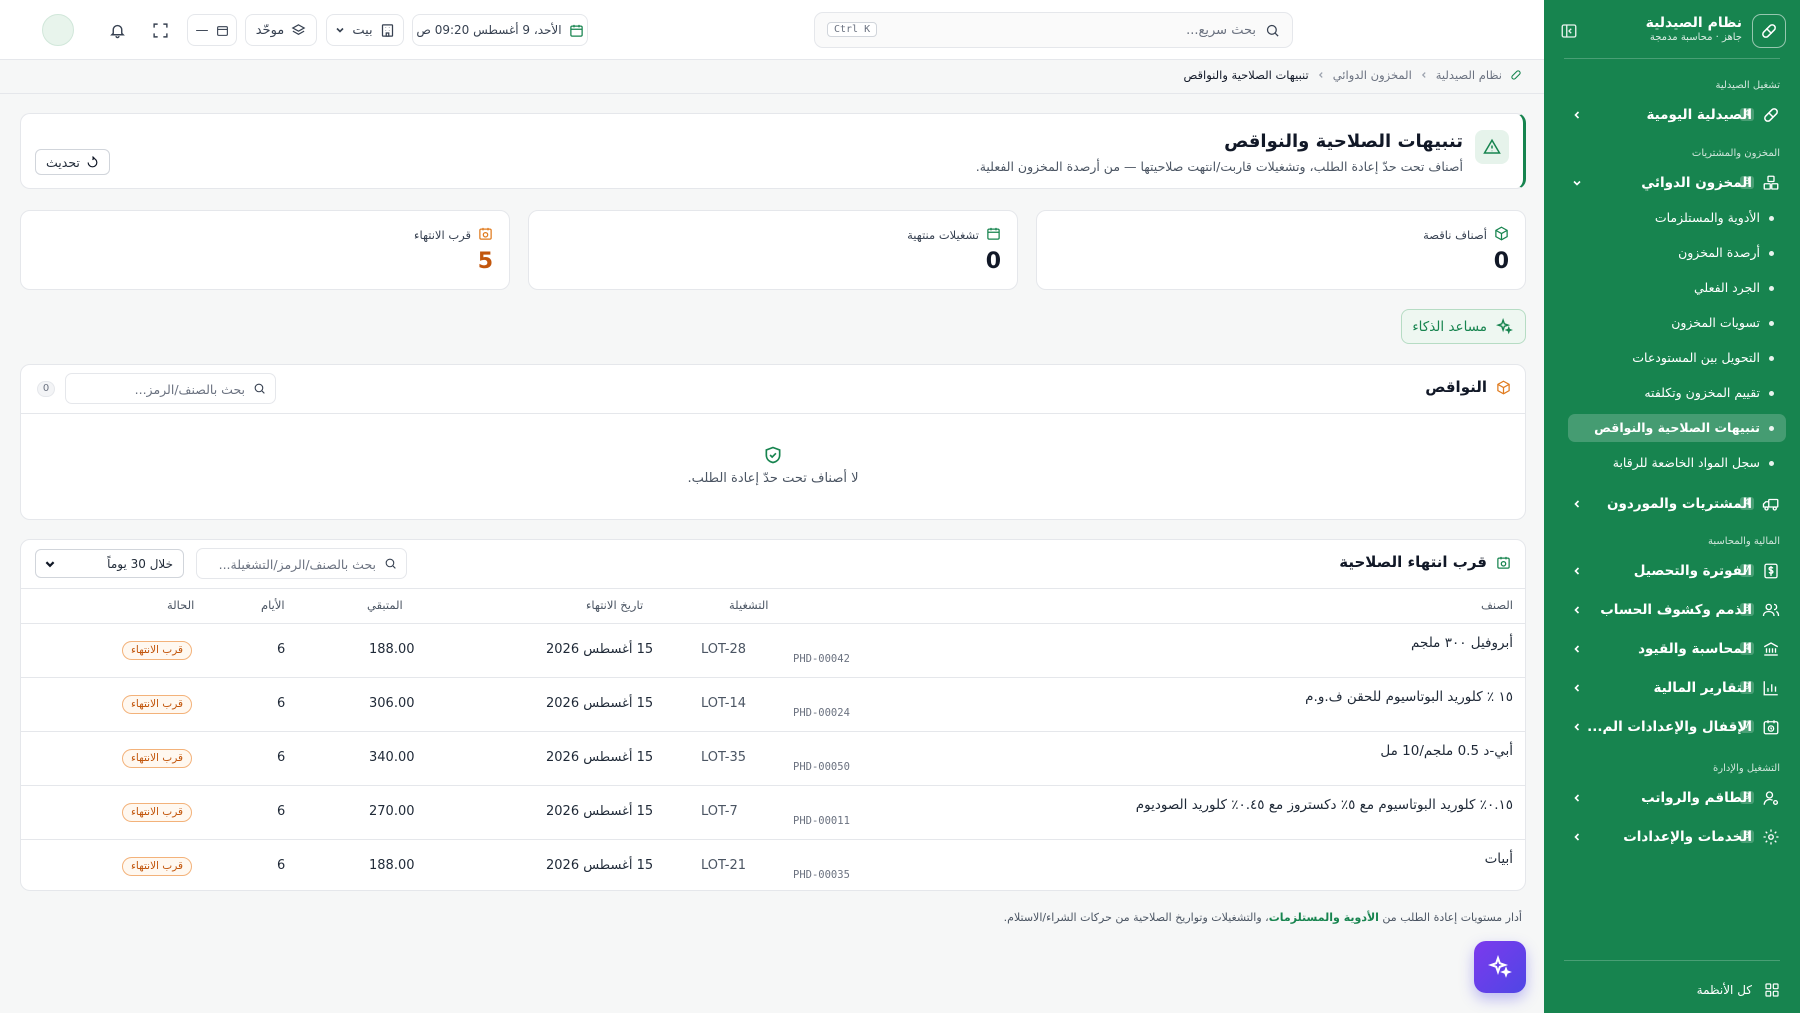 This screenshot has width=1800, height=1013. What do you see at coordinates (1771, 727) in the screenshot?
I see `calendar-clock-icon` at bounding box center [1771, 727].